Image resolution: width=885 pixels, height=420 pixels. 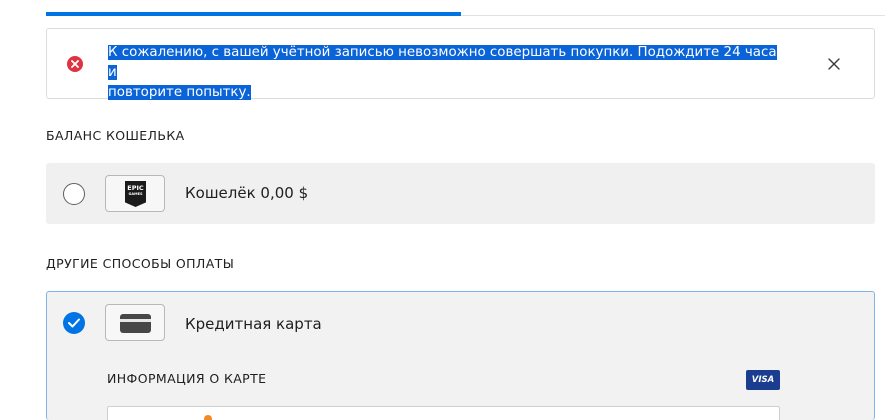 What do you see at coordinates (763, 380) in the screenshot?
I see `visa-badge: VISA` at bounding box center [763, 380].